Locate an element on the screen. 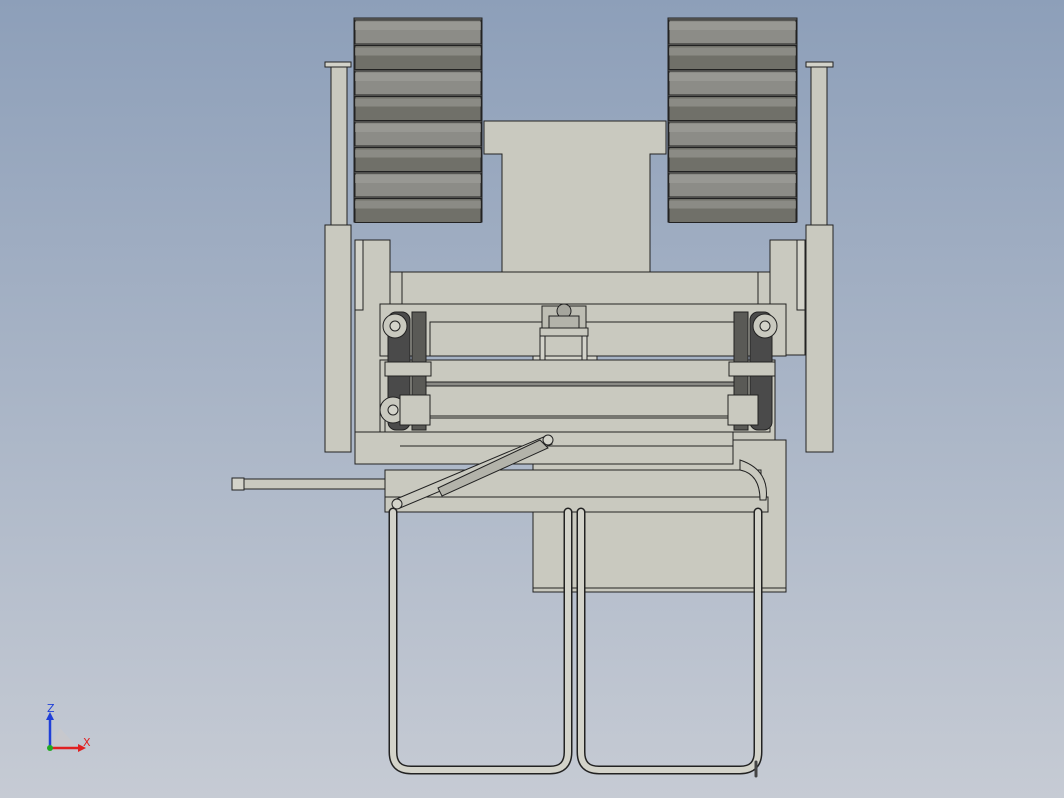 The image size is (1064, 798). left-outrigger is located at coordinates (338, 257).